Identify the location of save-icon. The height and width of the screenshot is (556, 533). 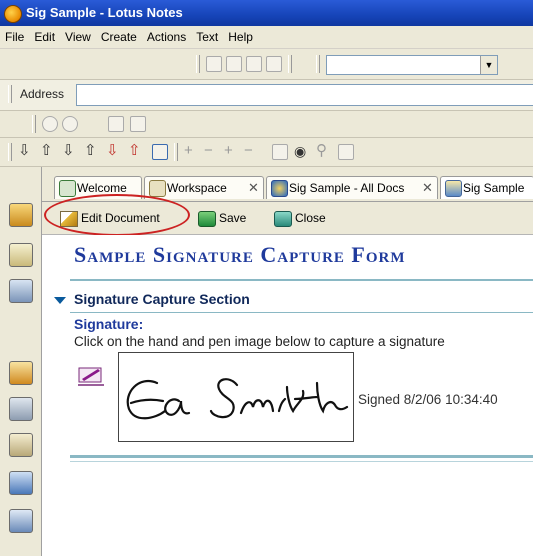
(207, 218).